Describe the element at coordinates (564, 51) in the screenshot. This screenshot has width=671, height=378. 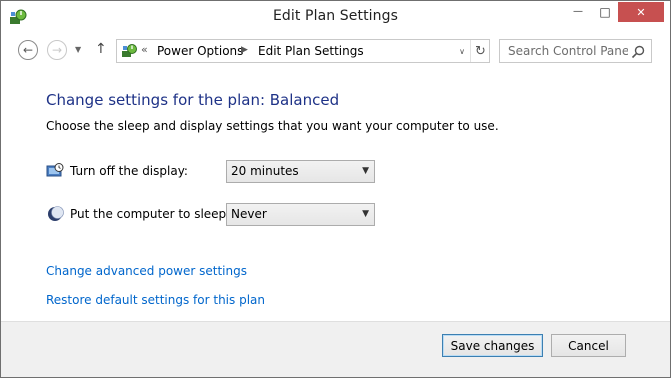
I see `search-input` at that location.